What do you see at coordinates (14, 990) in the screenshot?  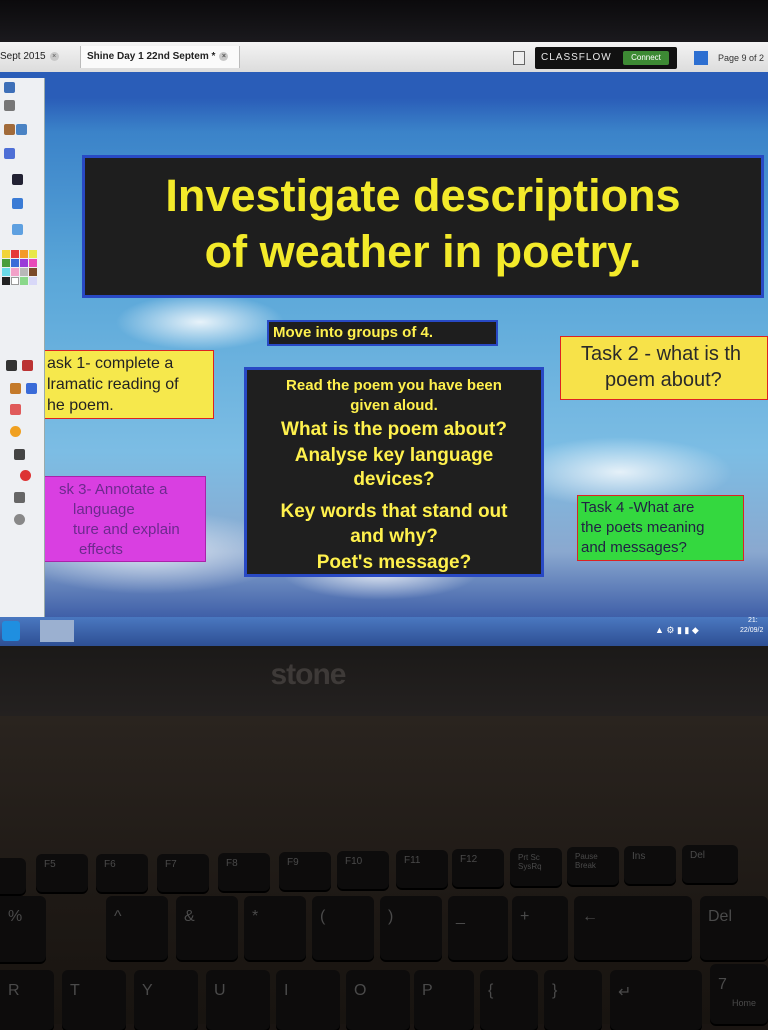 I see `key-label: R` at bounding box center [14, 990].